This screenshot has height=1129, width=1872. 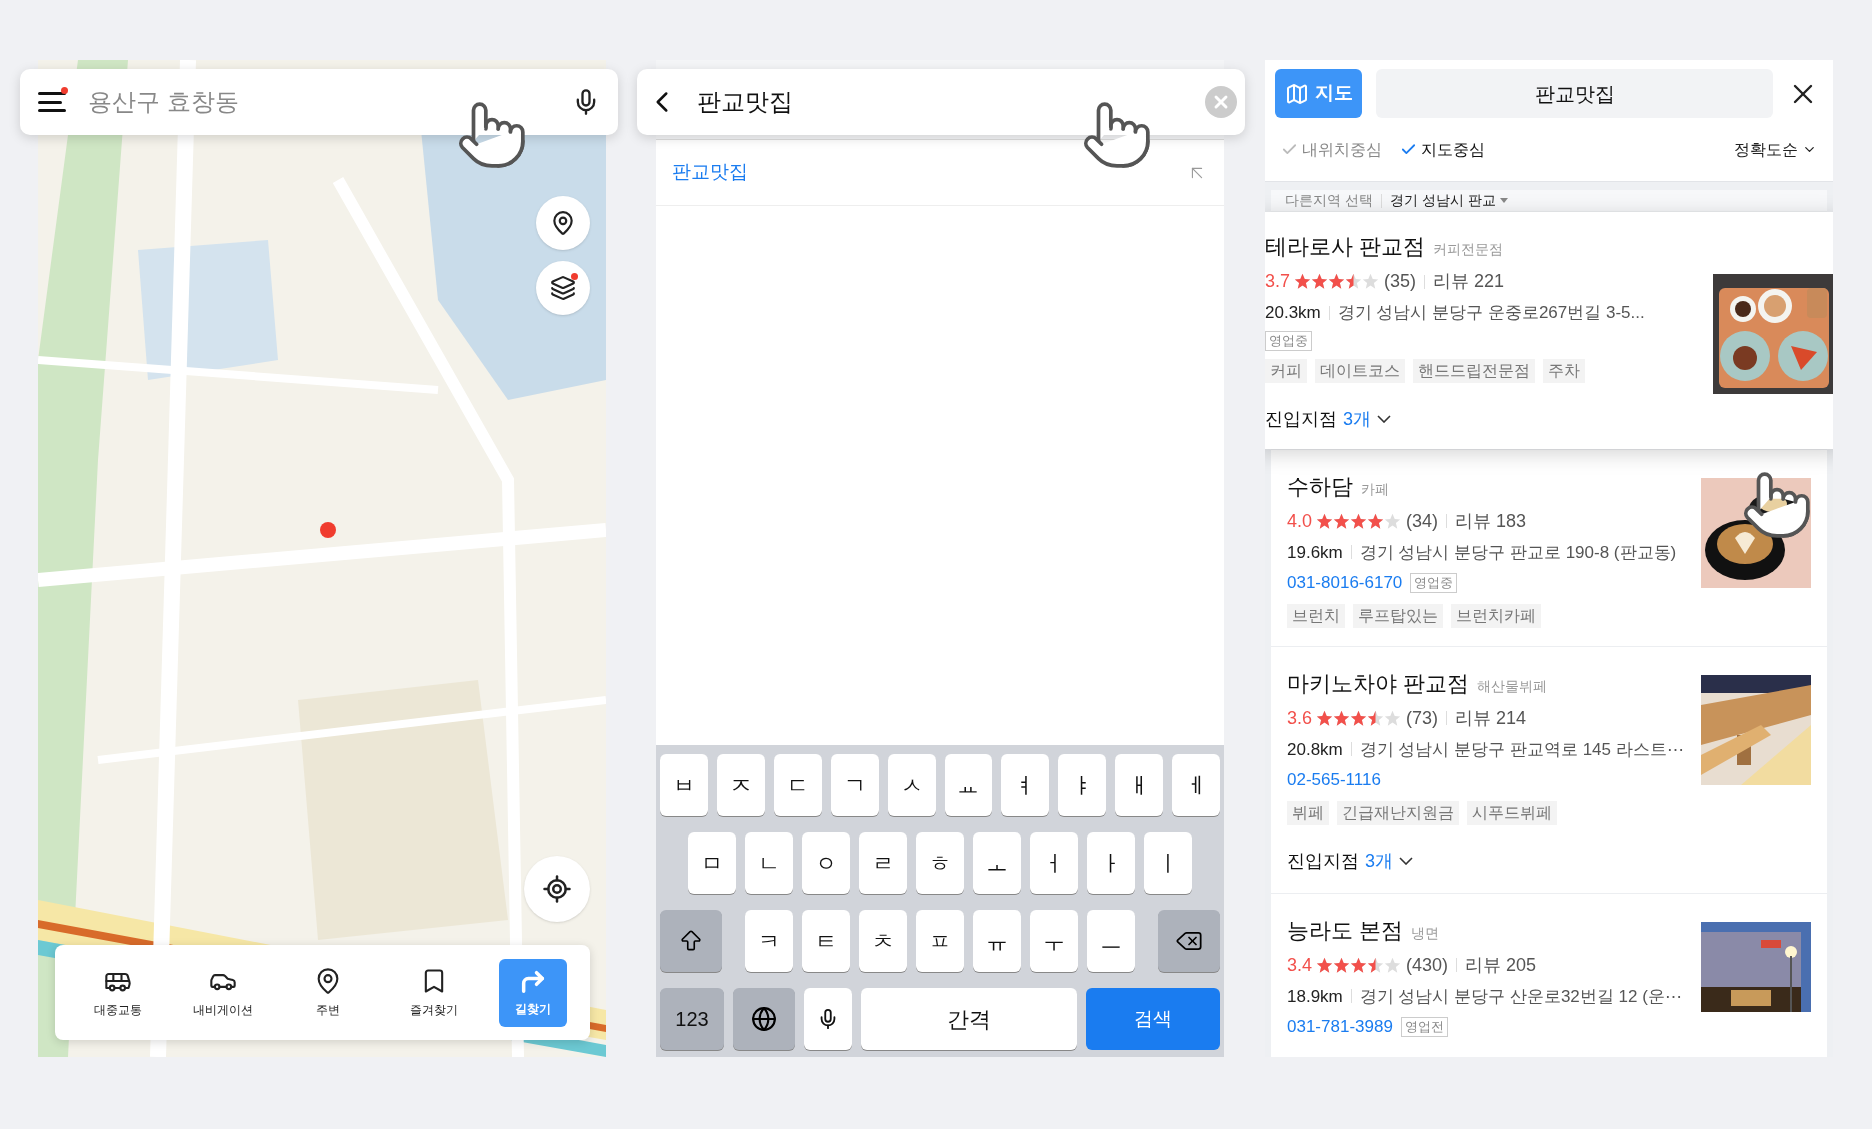 I want to click on place-category: 카페, so click(x=1375, y=489).